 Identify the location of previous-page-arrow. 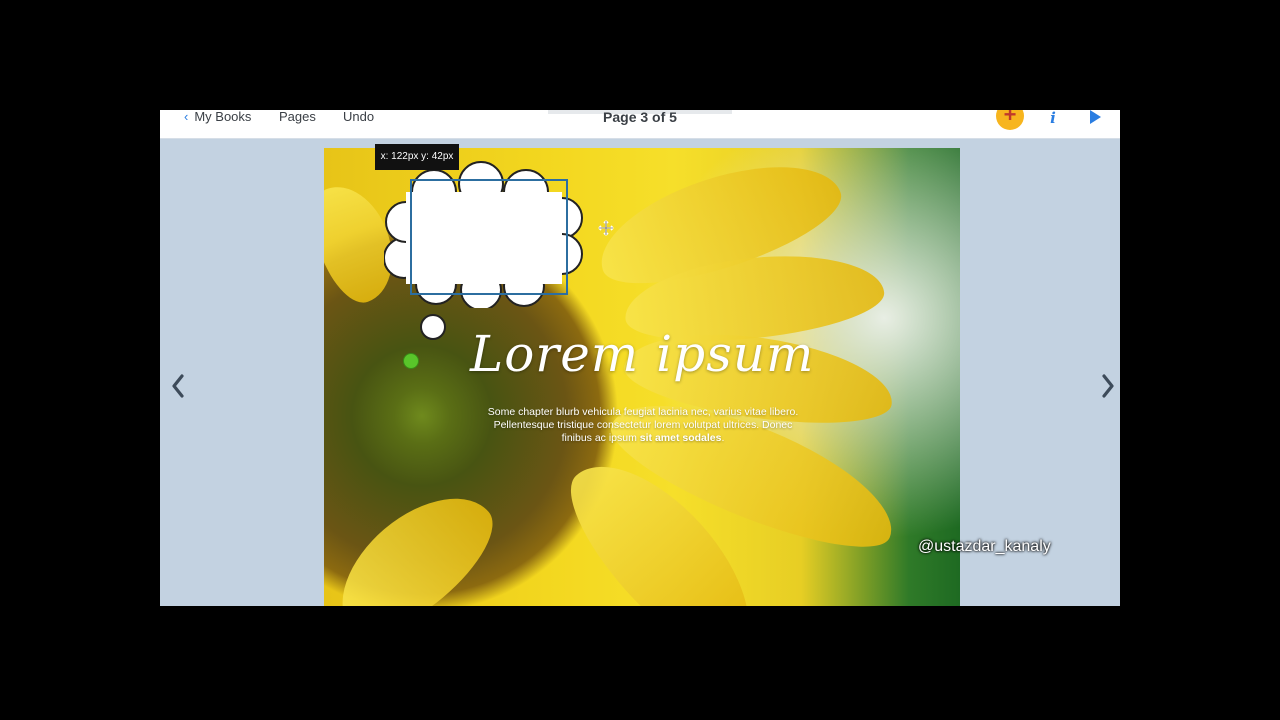
(178, 386).